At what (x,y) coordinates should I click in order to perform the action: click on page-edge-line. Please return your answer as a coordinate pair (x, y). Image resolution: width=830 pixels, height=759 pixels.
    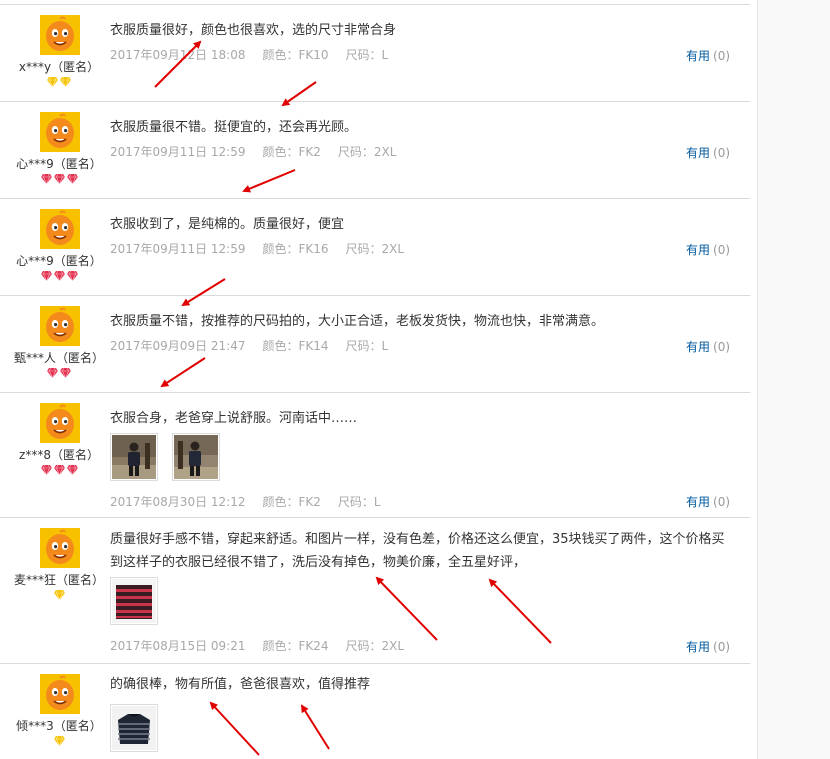
    Looking at the image, I should click on (757, 379).